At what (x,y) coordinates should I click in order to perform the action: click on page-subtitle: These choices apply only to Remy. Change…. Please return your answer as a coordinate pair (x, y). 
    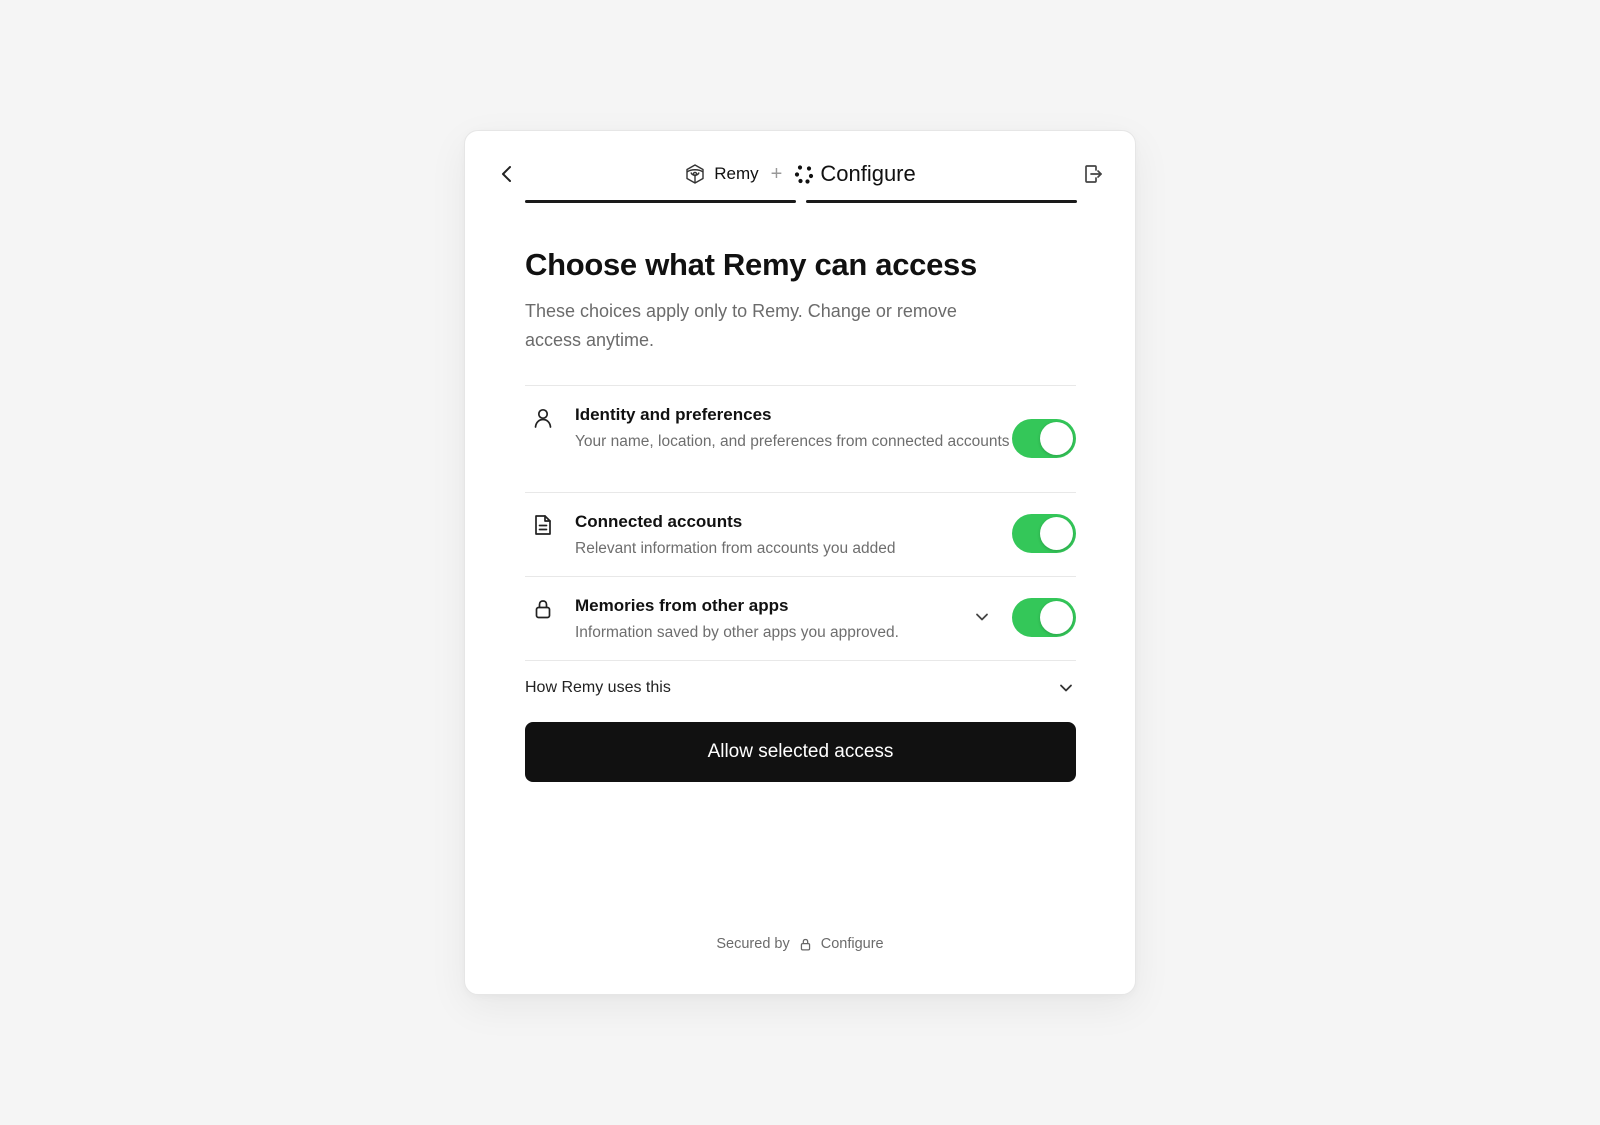
    Looking at the image, I should click on (741, 326).